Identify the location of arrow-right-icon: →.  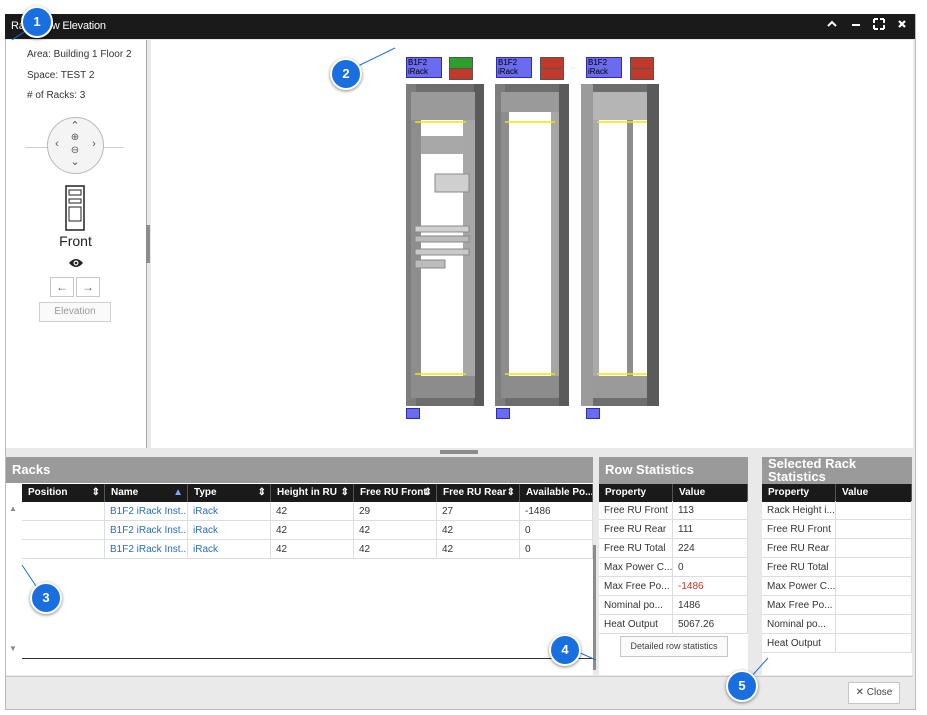
(88, 287).